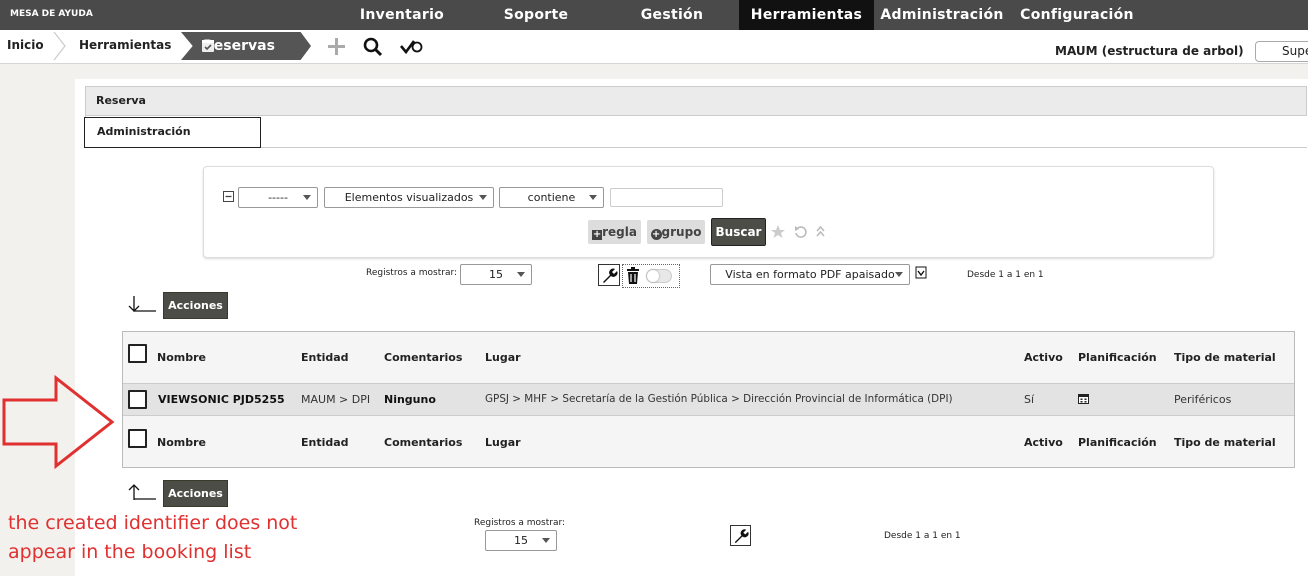 The image size is (1308, 576). What do you see at coordinates (653, 276) in the screenshot?
I see `toggle-knob` at bounding box center [653, 276].